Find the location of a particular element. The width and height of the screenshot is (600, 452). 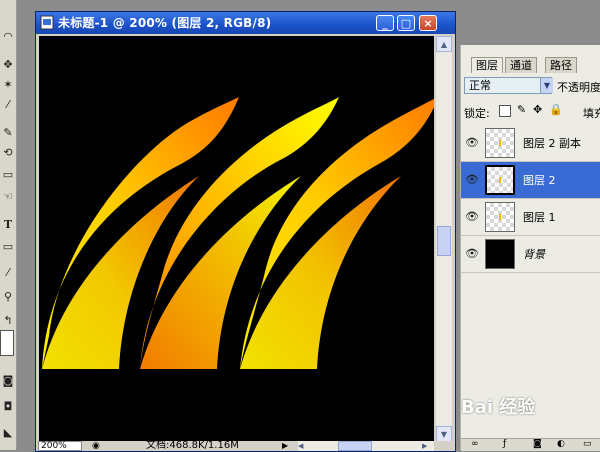

doc-size-info: 文档:468.8K/1.16M is located at coordinates (192, 445).